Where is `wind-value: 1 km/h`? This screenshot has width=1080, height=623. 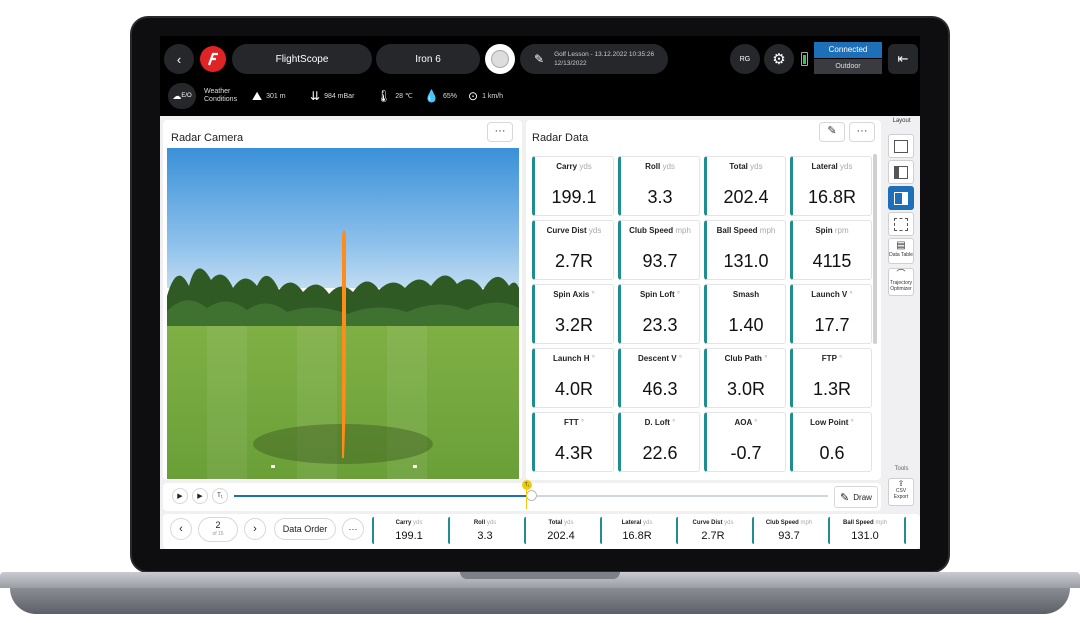
wind-value: 1 km/h is located at coordinates (493, 96).